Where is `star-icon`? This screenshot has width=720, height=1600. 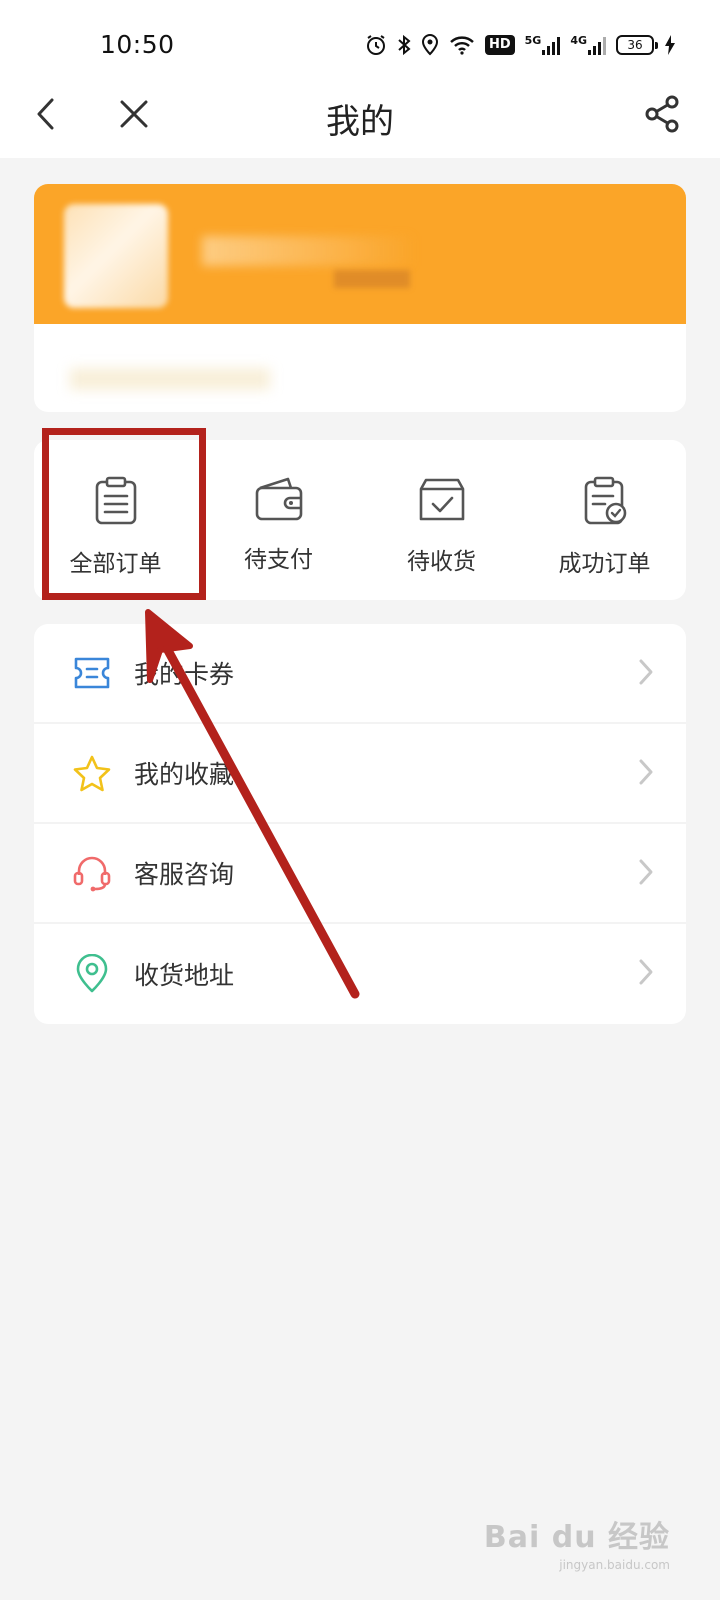 star-icon is located at coordinates (92, 773).